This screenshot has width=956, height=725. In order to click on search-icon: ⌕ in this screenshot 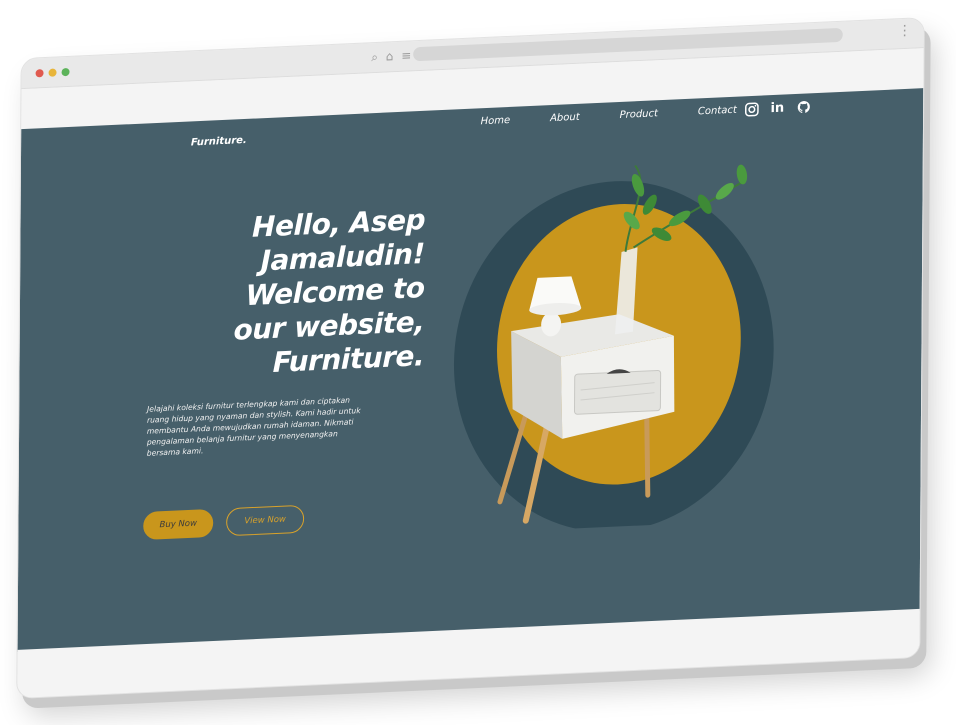, I will do `click(374, 57)`.